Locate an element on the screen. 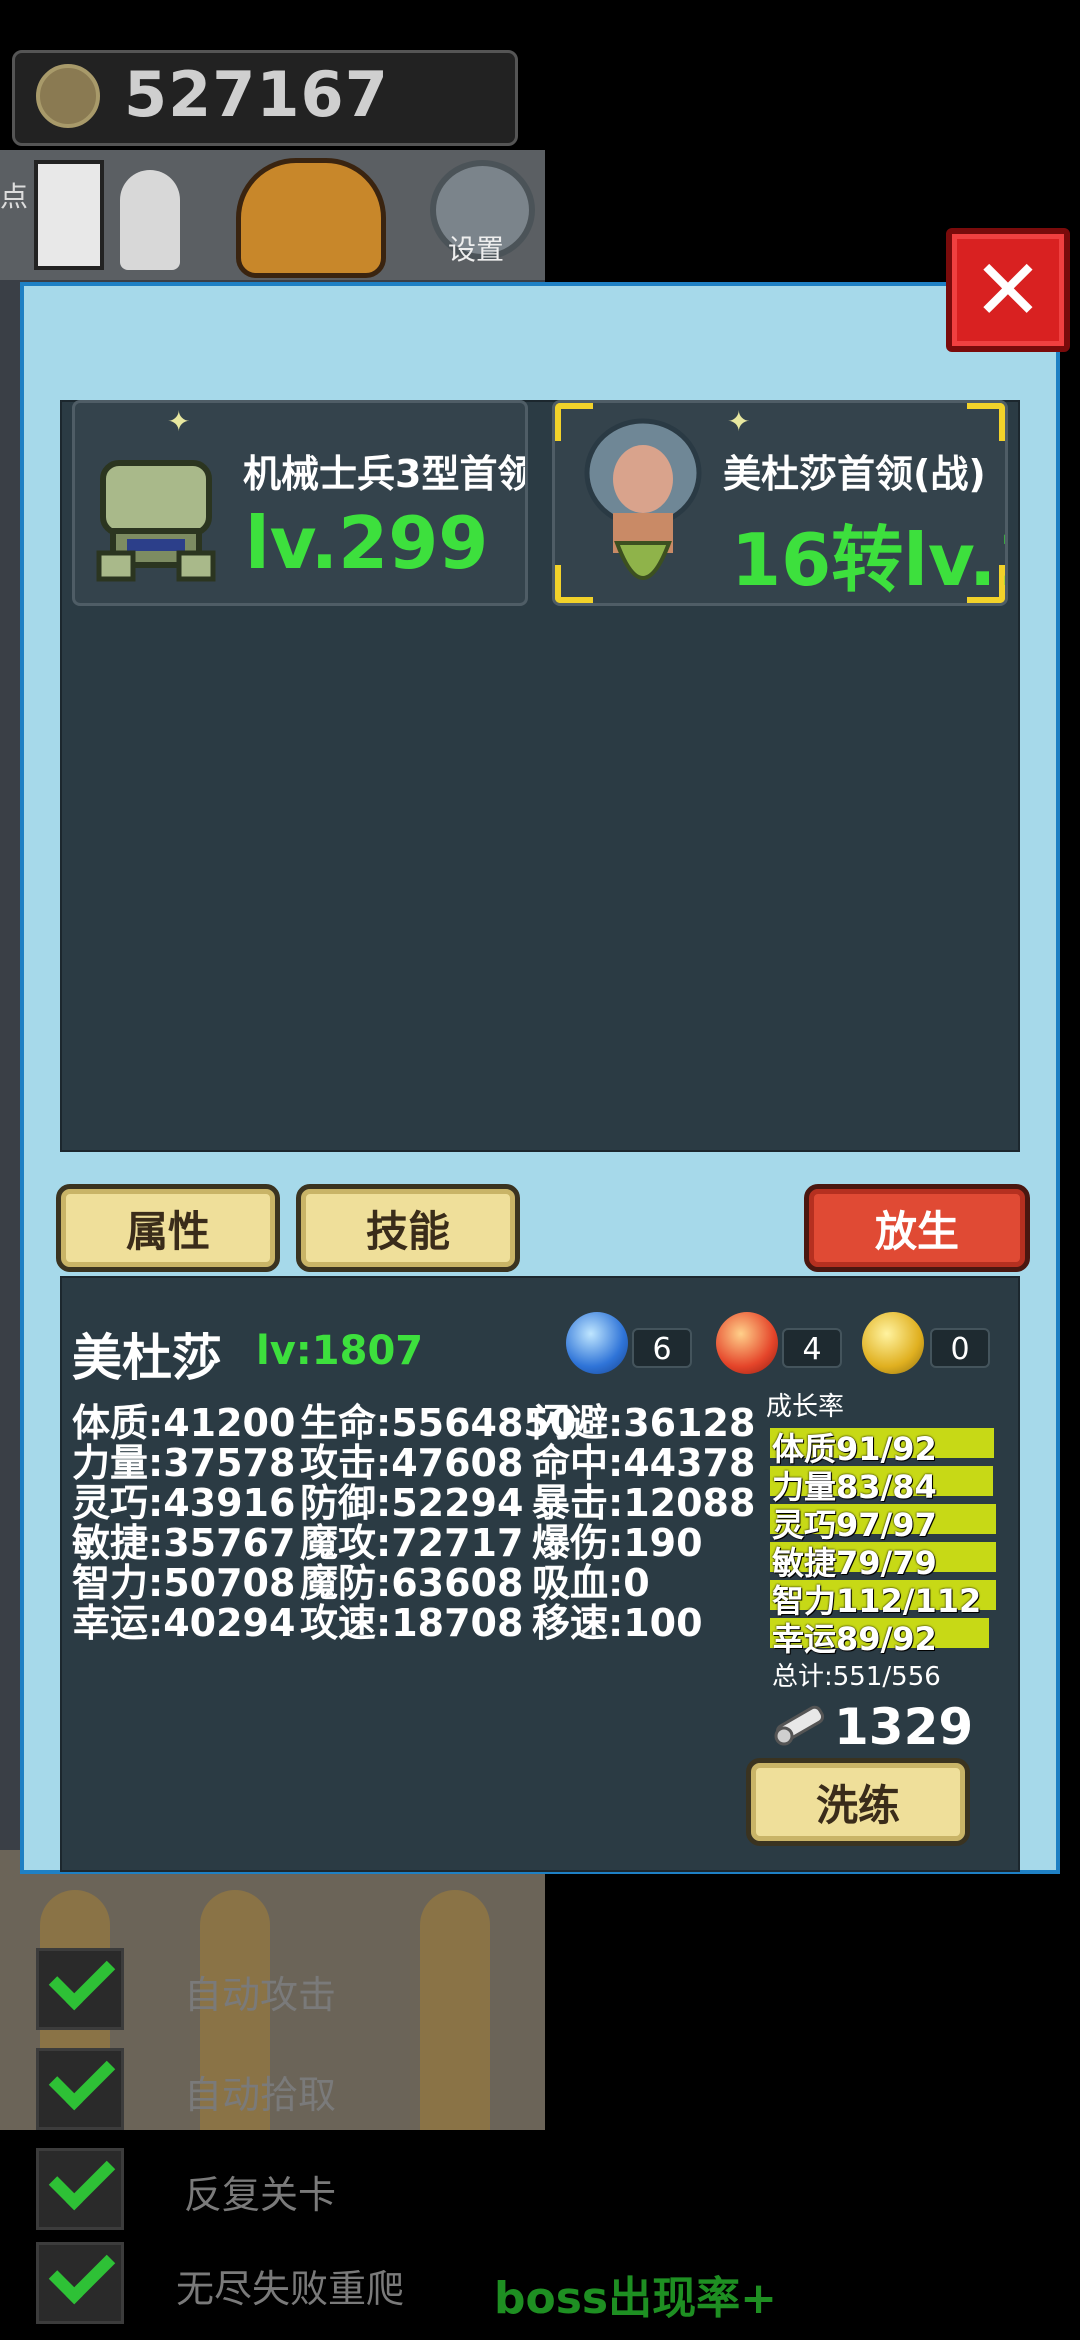 The image size is (1080, 2340). water-count: 6 is located at coordinates (662, 1348).